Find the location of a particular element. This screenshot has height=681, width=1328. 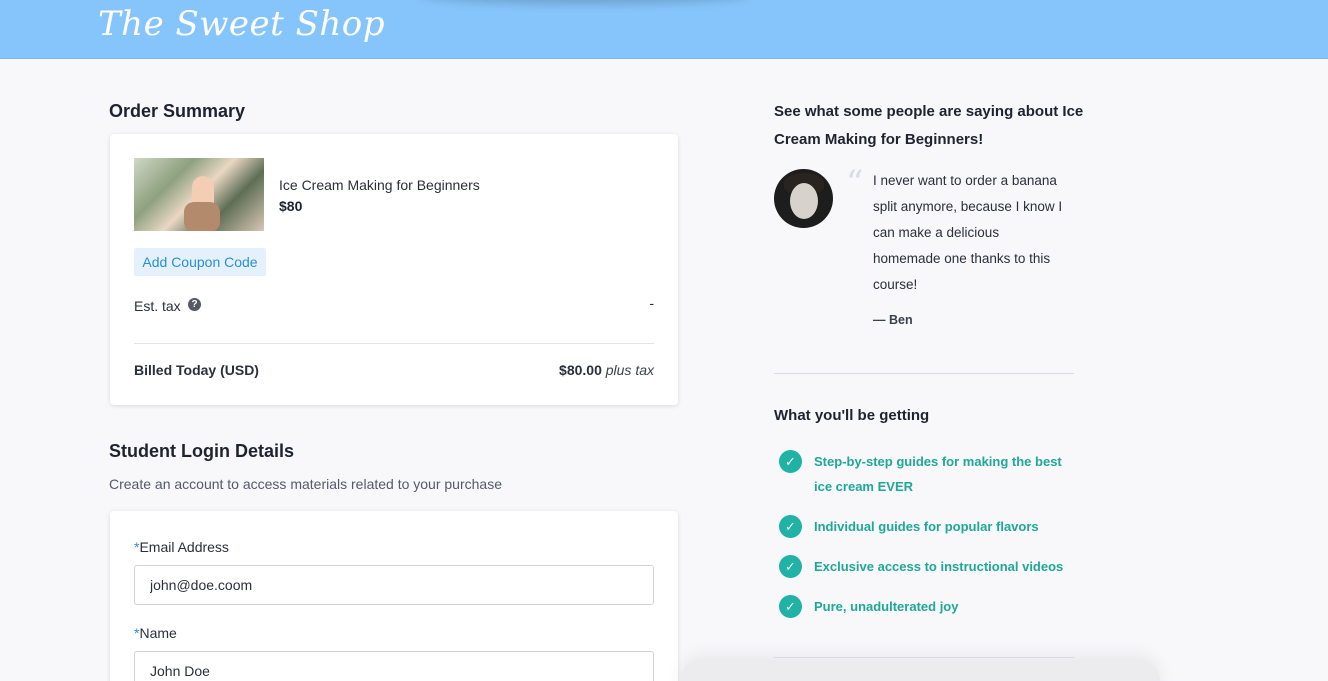

avatar is located at coordinates (803, 198).